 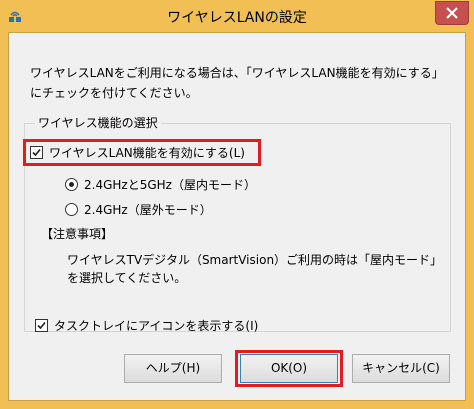 I want to click on radio-unselected-icon, so click(x=71, y=209).